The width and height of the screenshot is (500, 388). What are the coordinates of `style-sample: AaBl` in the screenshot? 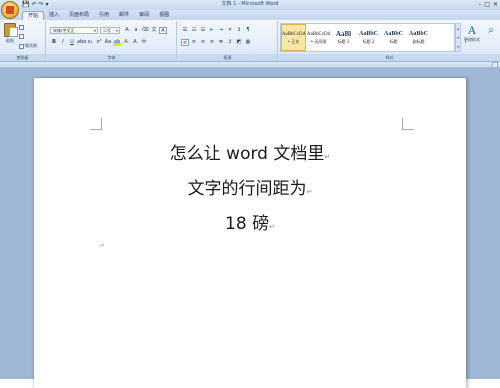 It's located at (343, 34).